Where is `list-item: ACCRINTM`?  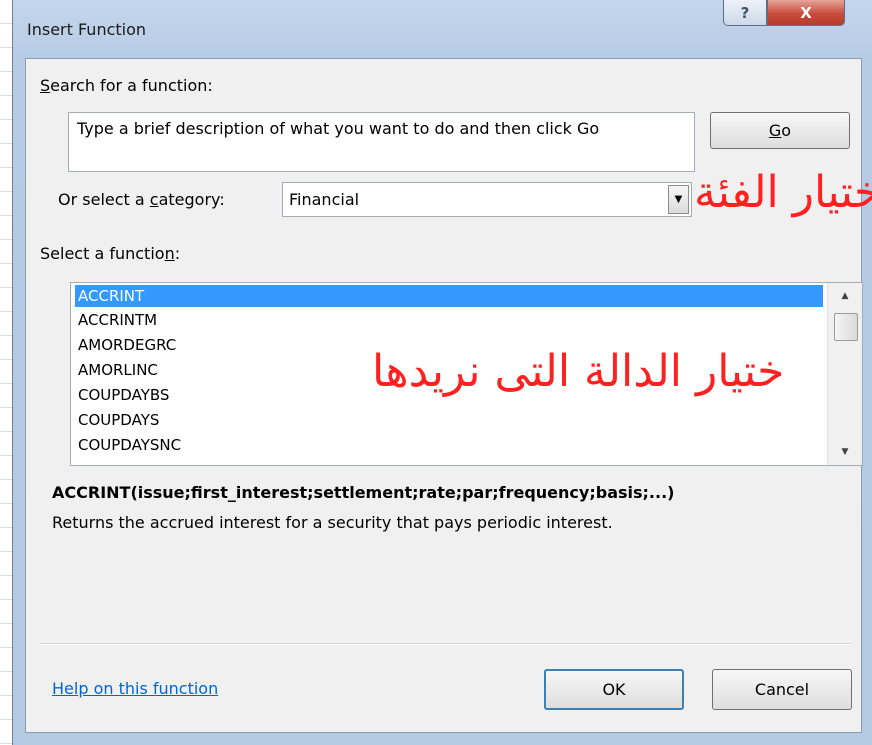
list-item: ACCRINTM is located at coordinates (449, 320).